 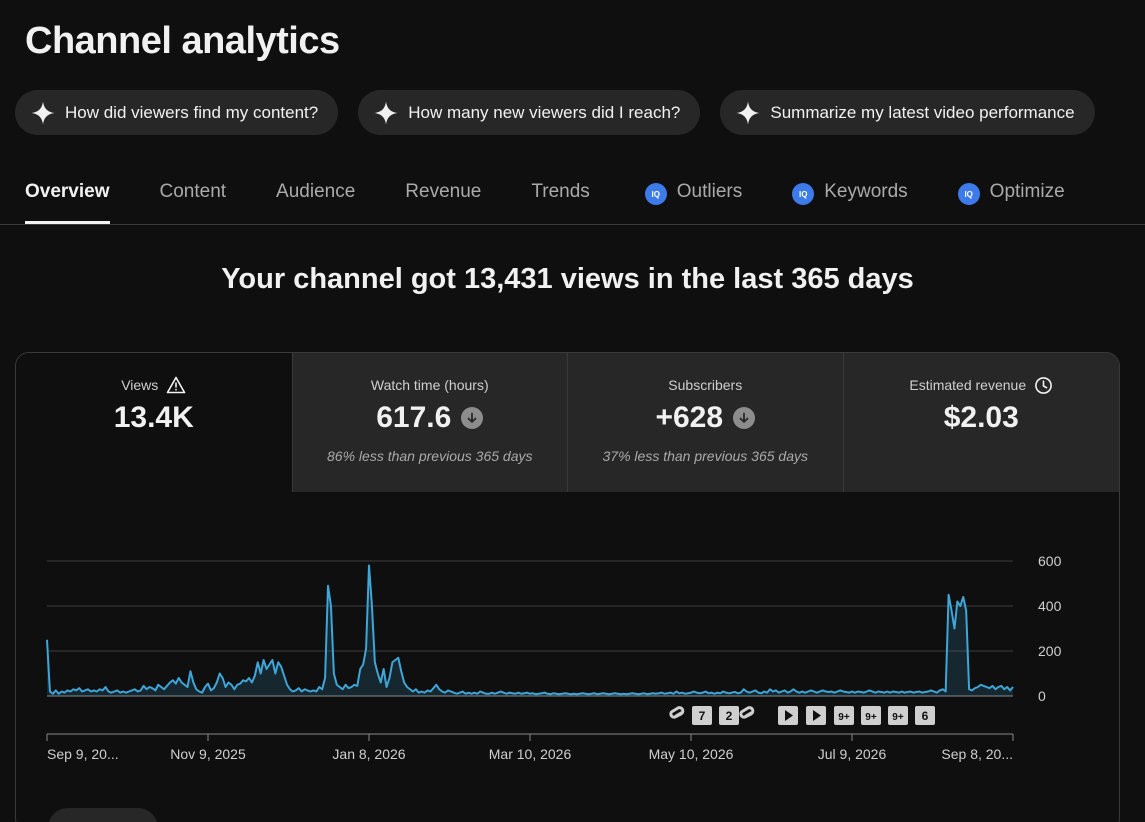 What do you see at coordinates (530, 630) in the screenshot?
I see `series-line` at bounding box center [530, 630].